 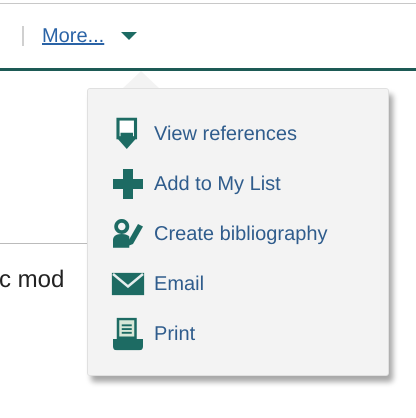 What do you see at coordinates (249, 184) in the screenshot?
I see `menu-item: Add to My List` at bounding box center [249, 184].